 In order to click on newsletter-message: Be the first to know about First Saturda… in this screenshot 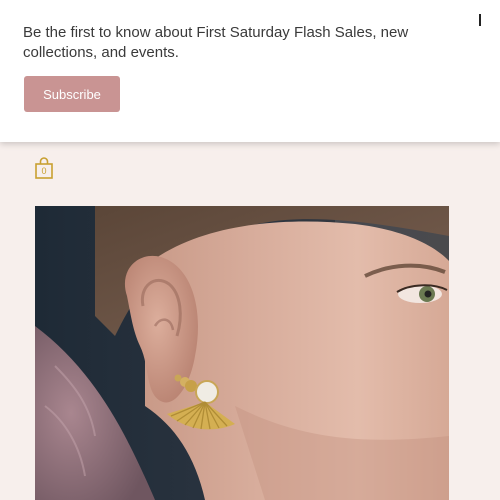, I will do `click(216, 42)`.